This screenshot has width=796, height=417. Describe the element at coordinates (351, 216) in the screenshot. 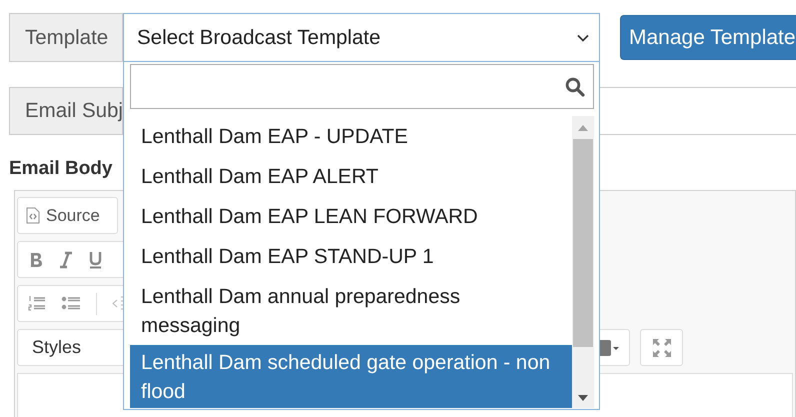

I see `template-option: Lenthall Dam EAP LEAN FORWARD` at that location.